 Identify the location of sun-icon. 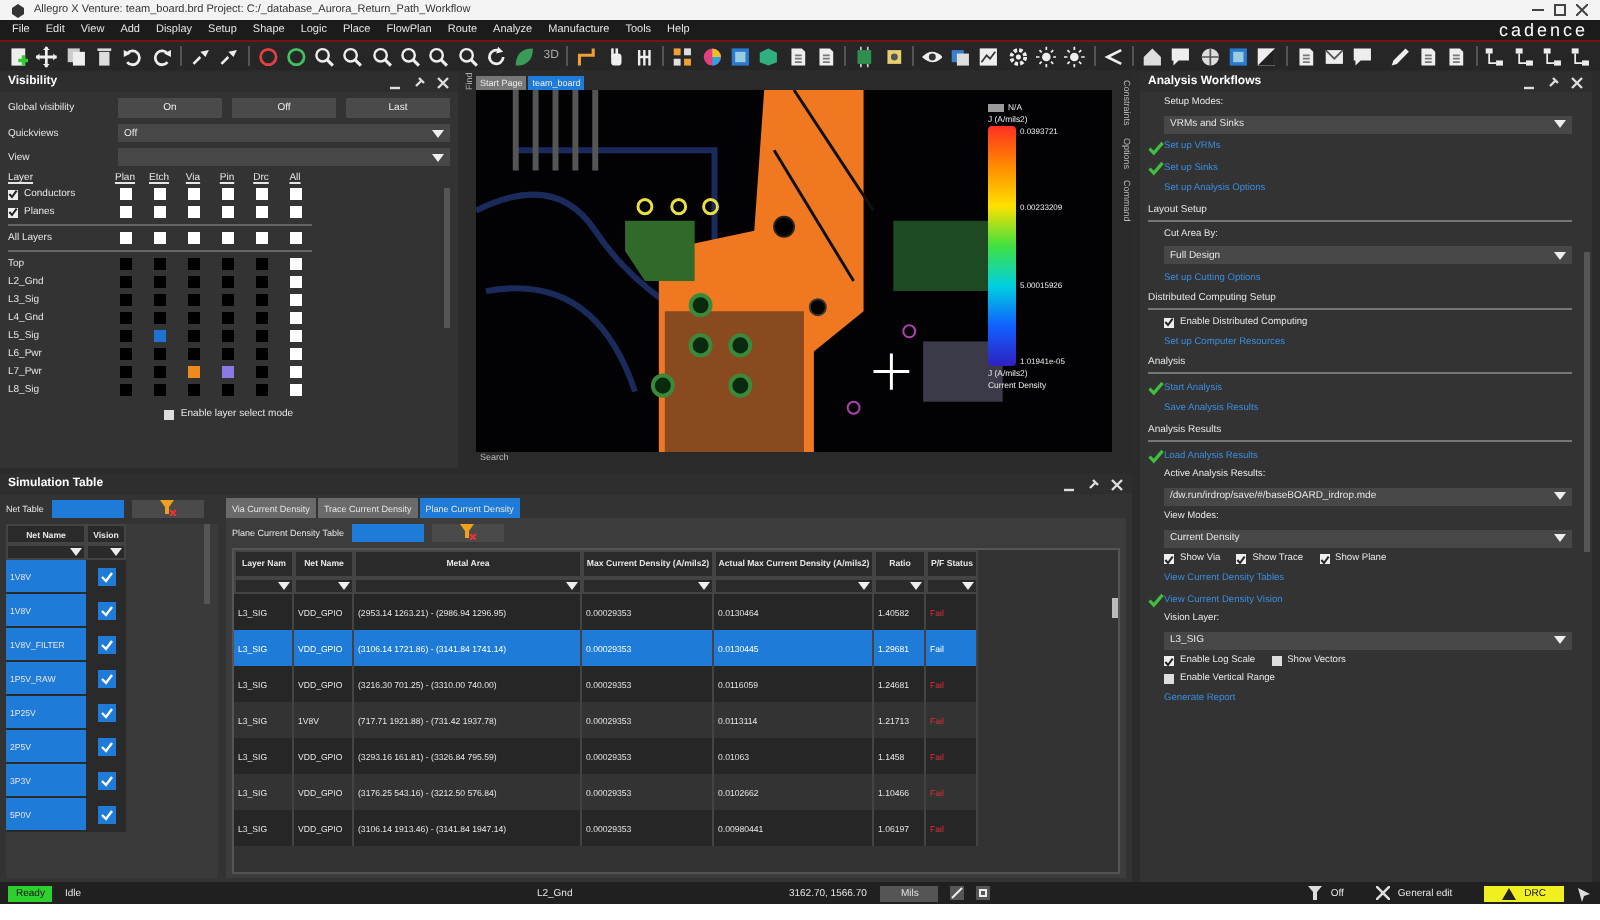
(1075, 56).